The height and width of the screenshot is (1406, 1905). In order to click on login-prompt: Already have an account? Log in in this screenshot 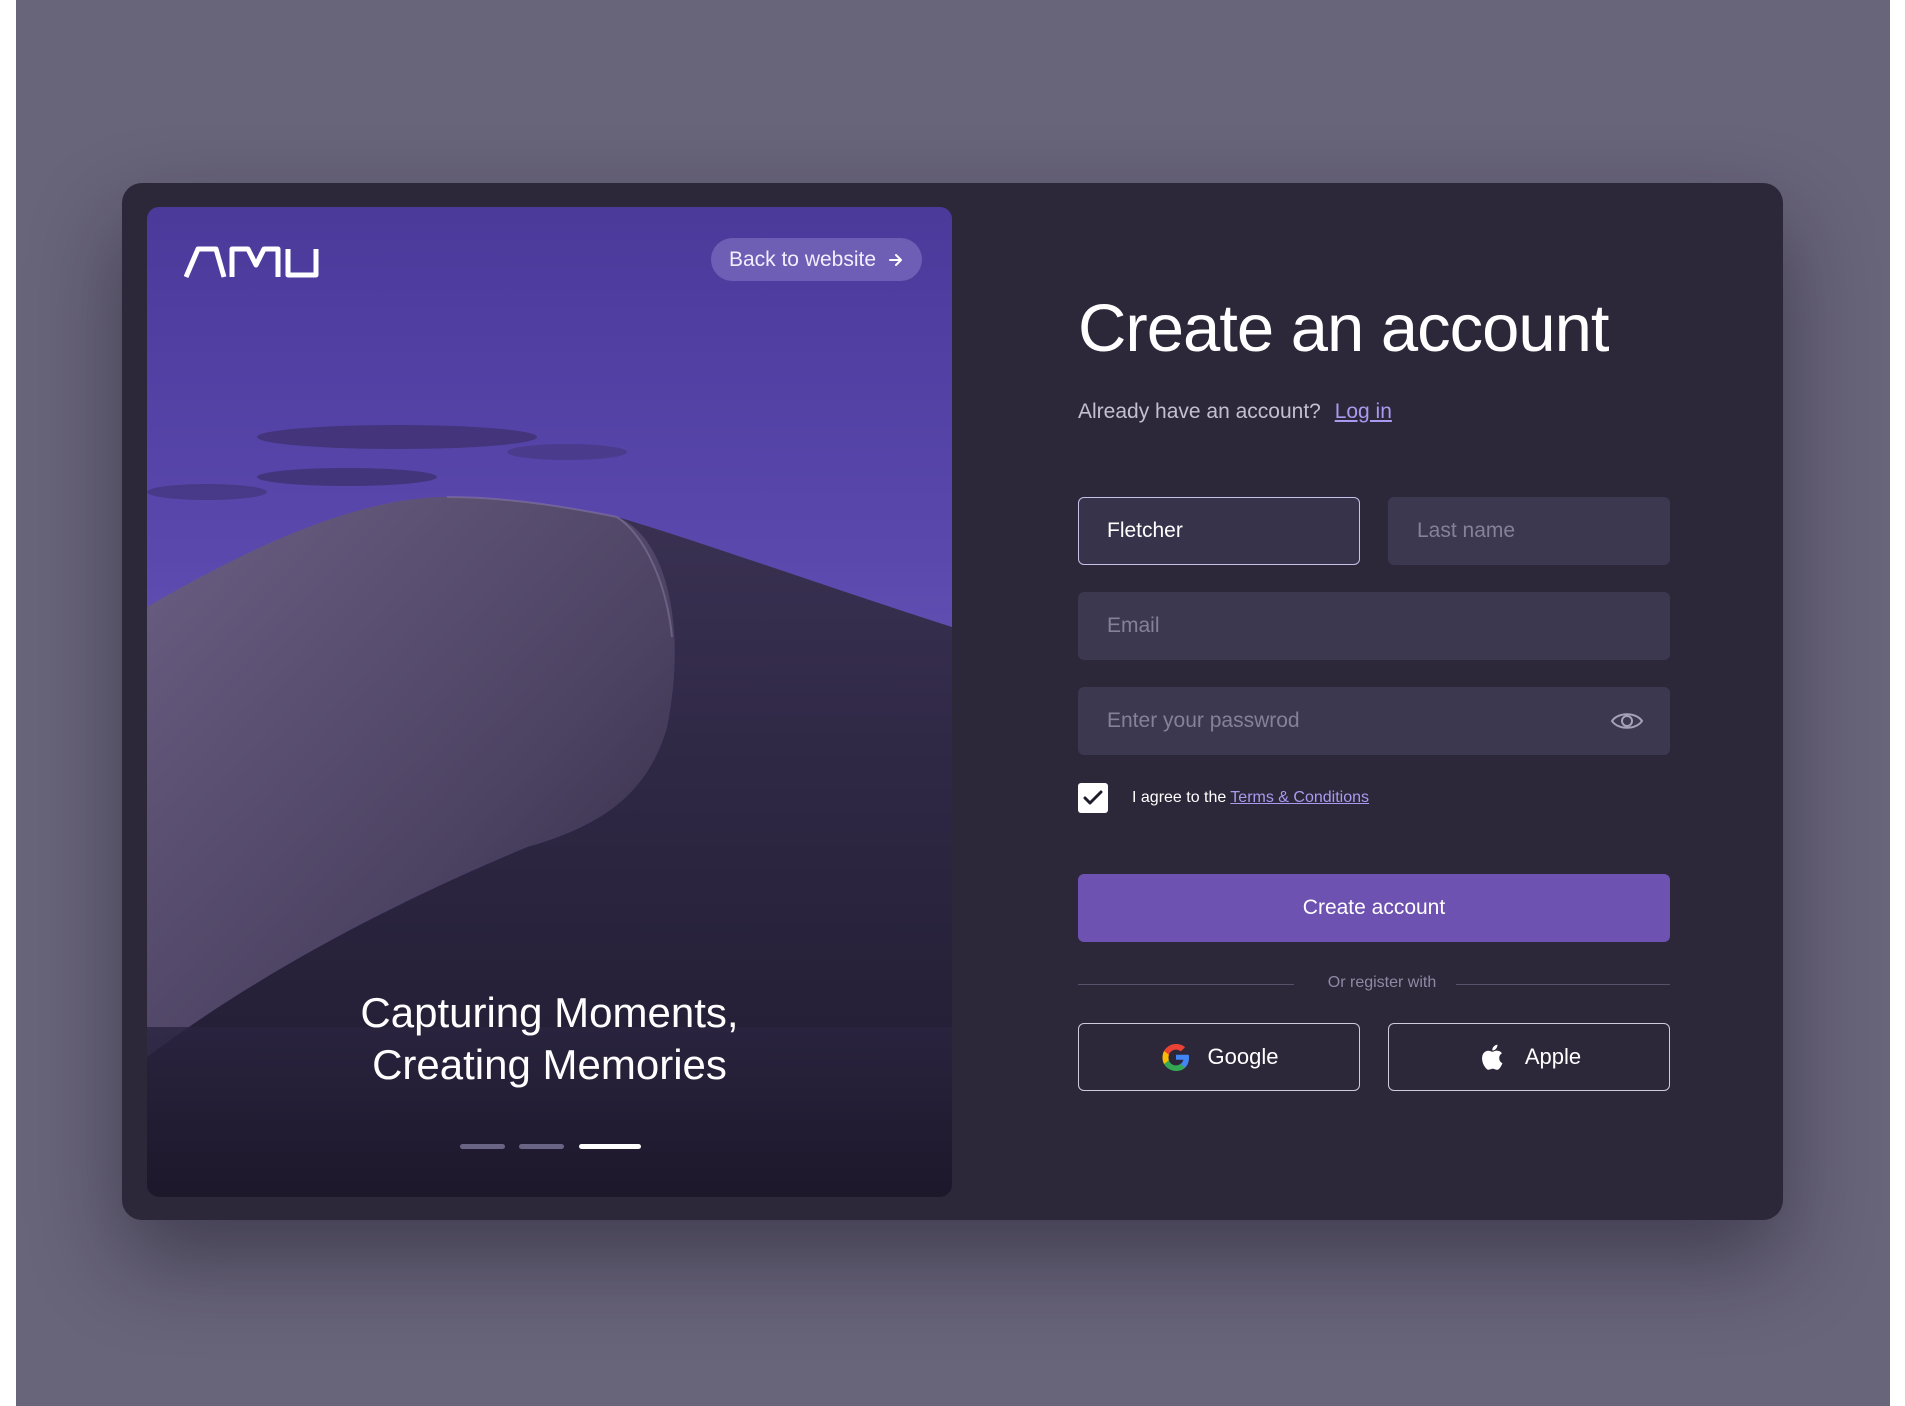, I will do `click(1235, 412)`.